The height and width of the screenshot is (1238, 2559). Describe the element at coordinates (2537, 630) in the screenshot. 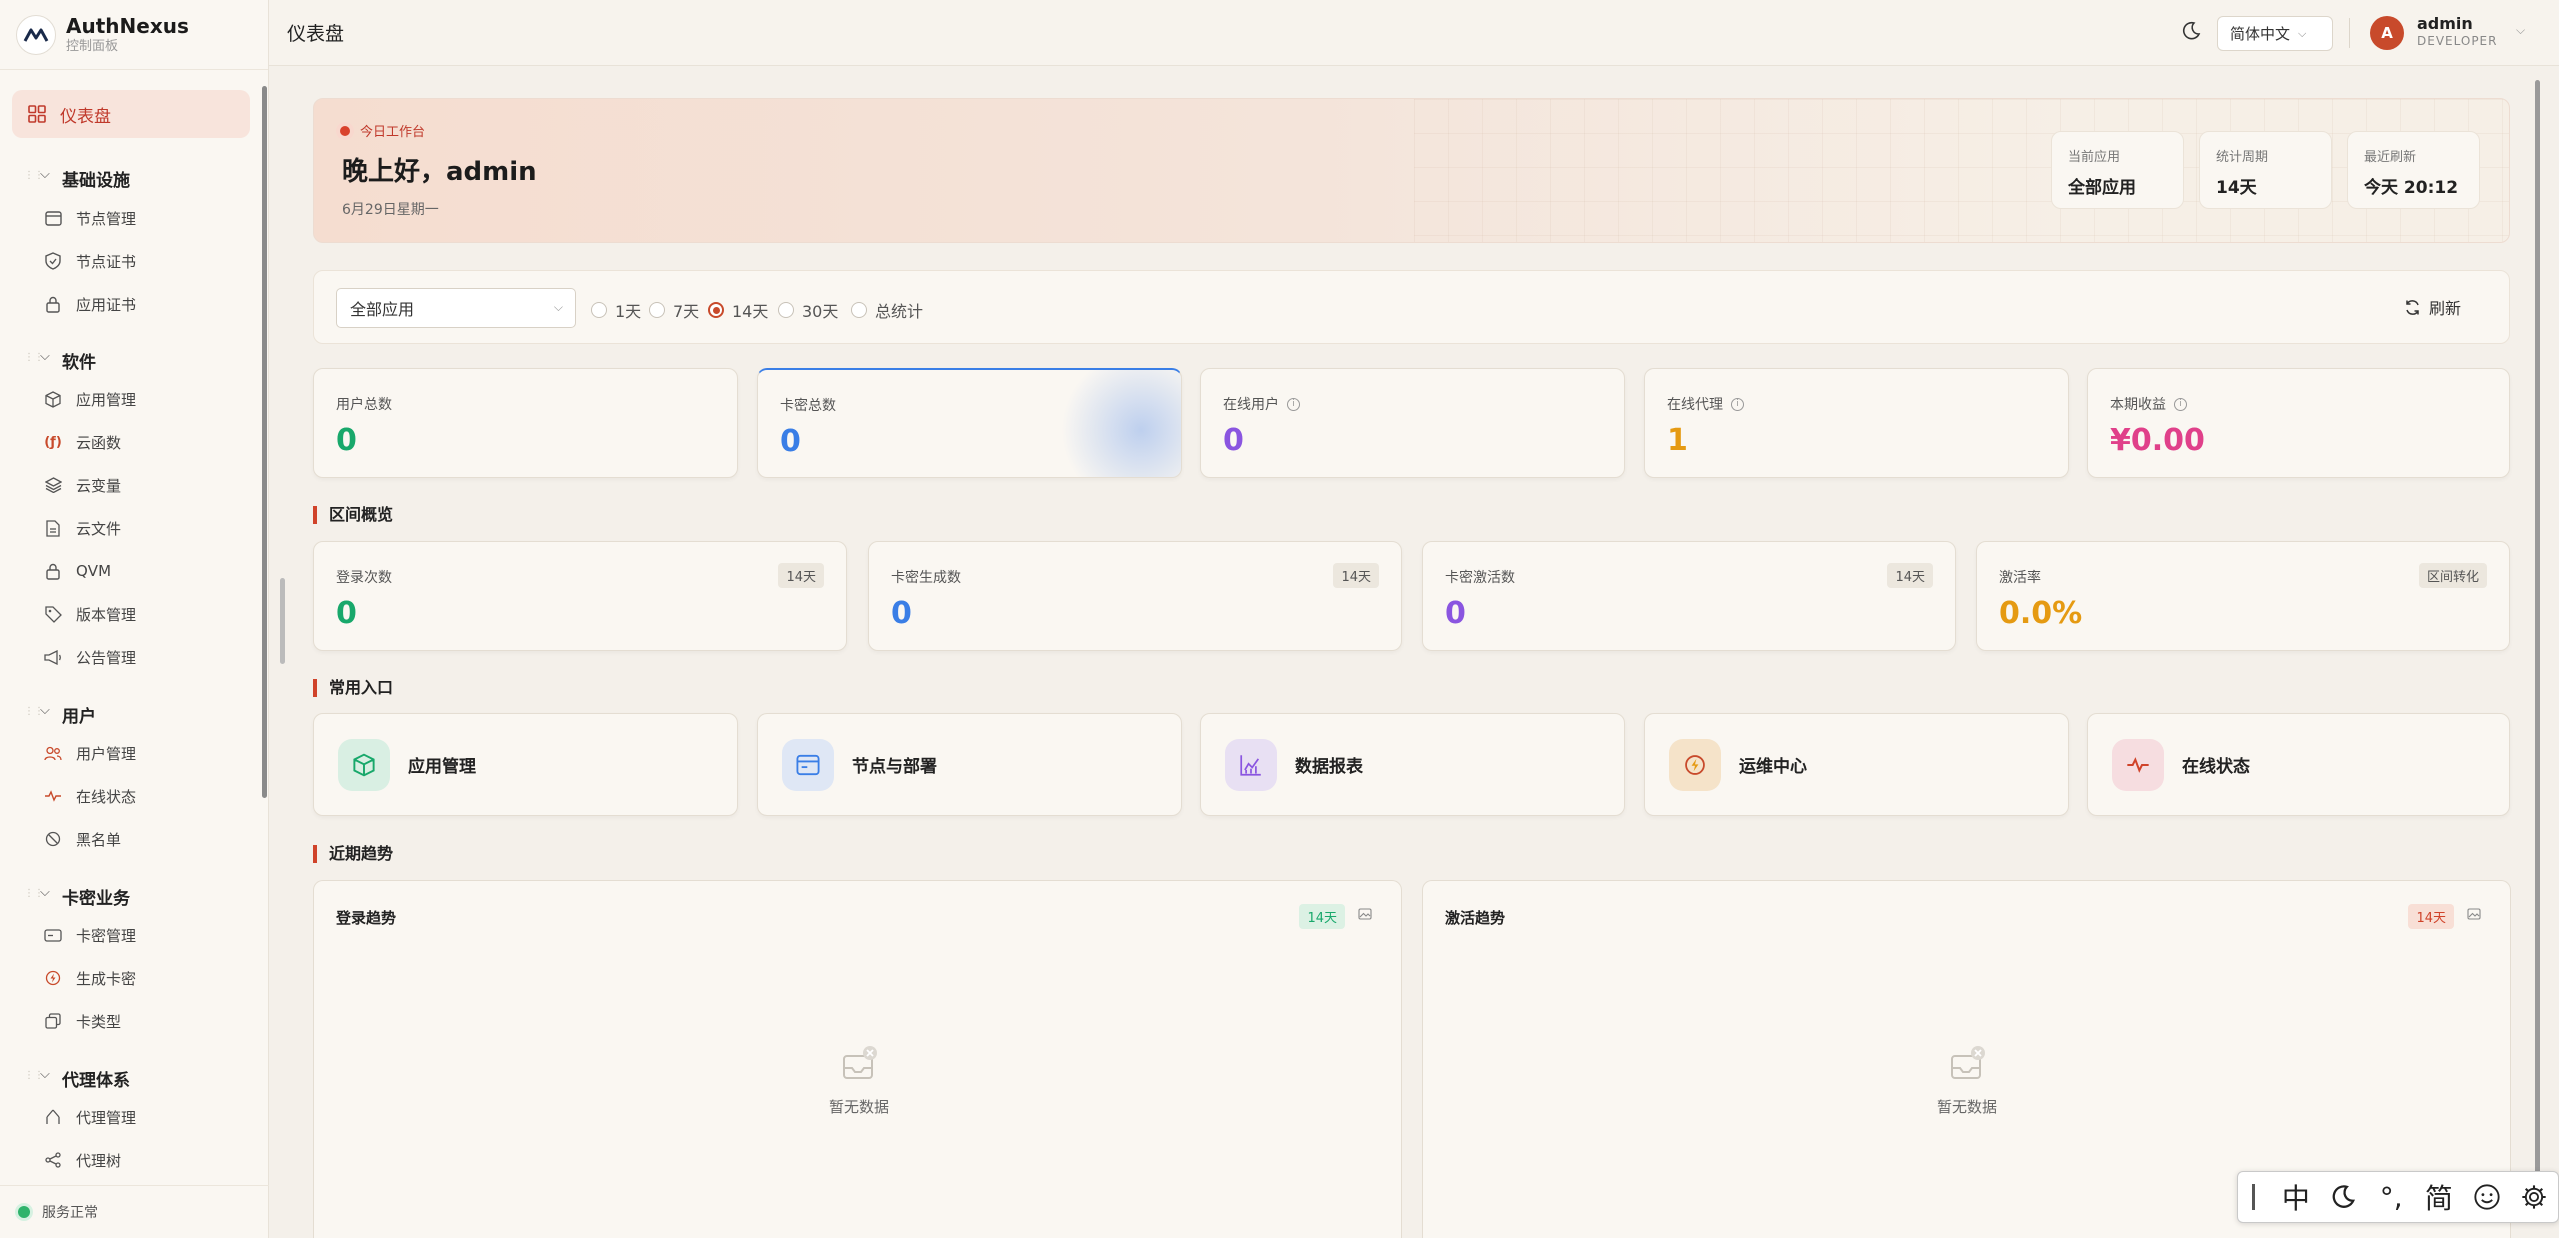

I see `main-scrollbar` at that location.